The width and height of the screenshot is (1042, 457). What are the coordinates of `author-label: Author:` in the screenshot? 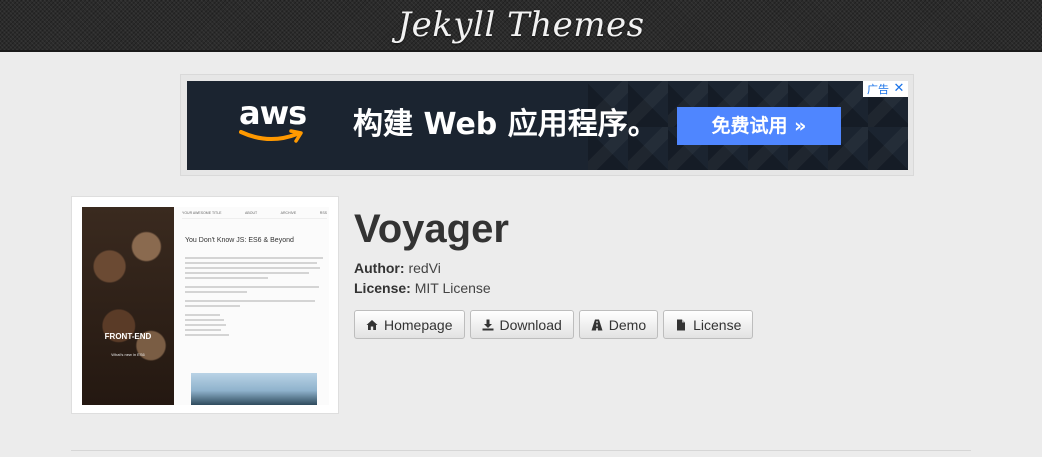 It's located at (379, 268).